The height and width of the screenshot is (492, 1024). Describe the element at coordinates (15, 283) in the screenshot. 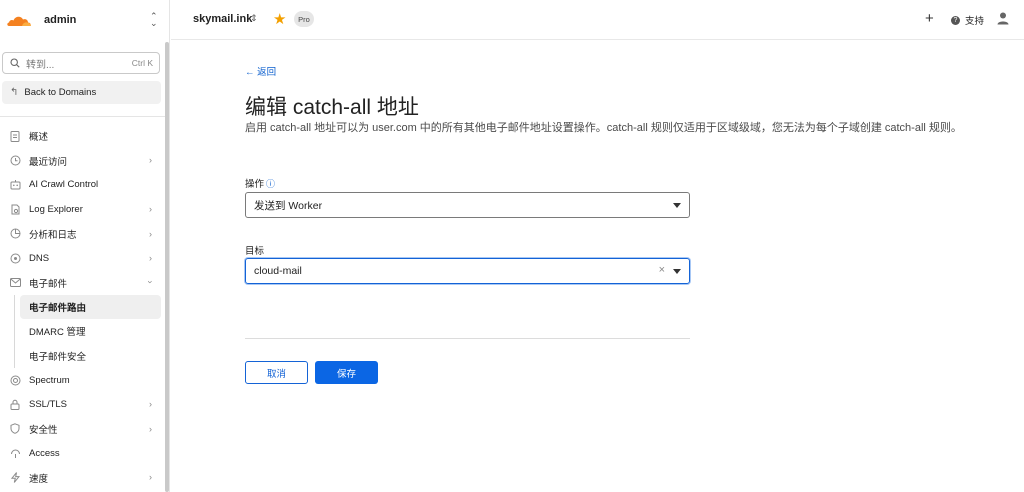

I see `mail-icon` at that location.